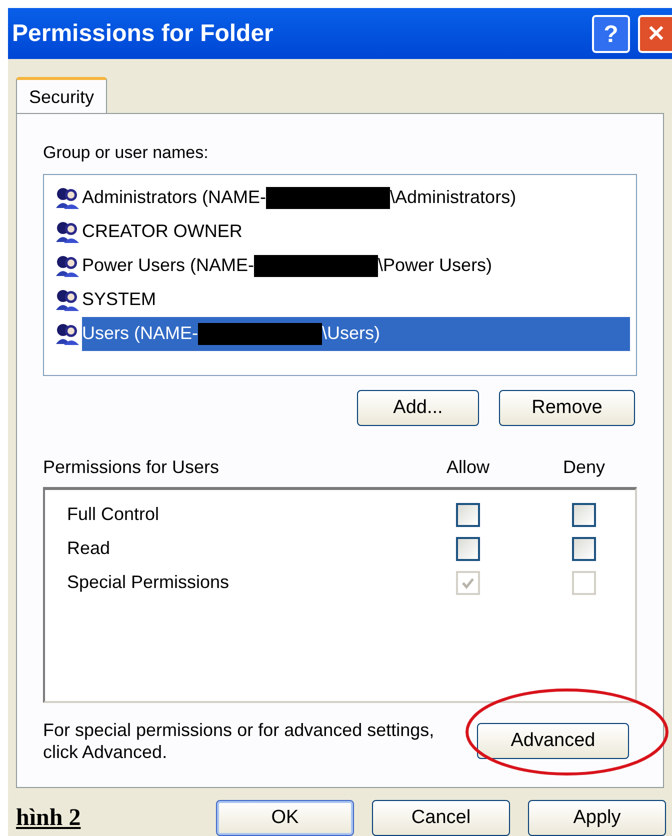 This screenshot has height=836, width=672. I want to click on dialog-button: Cancel, so click(441, 818).